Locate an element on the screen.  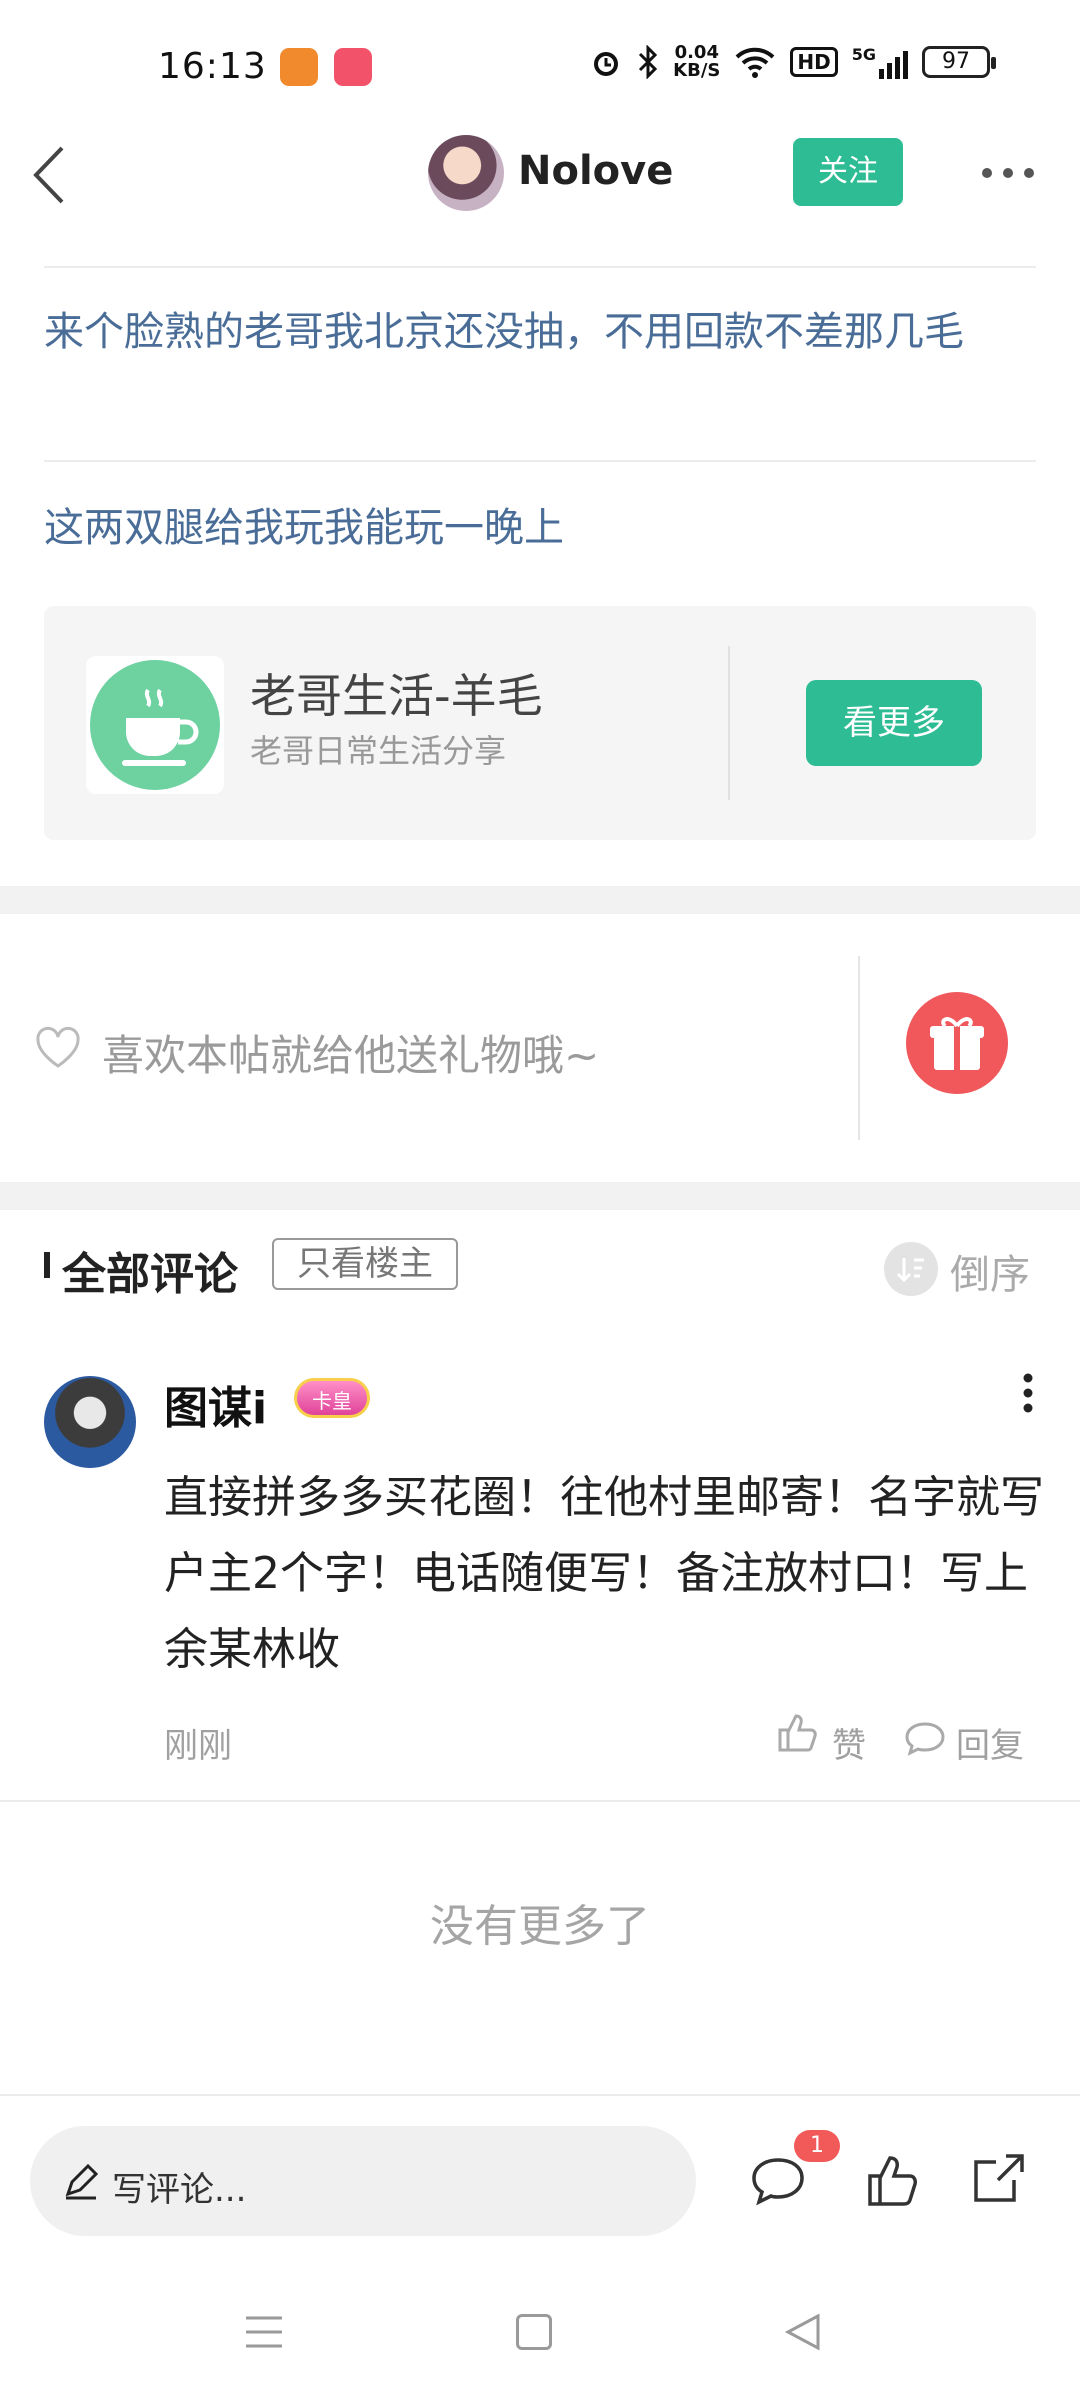
status-icons: 0.04 KB/S HD 5G 97 is located at coordinates (792, 62).